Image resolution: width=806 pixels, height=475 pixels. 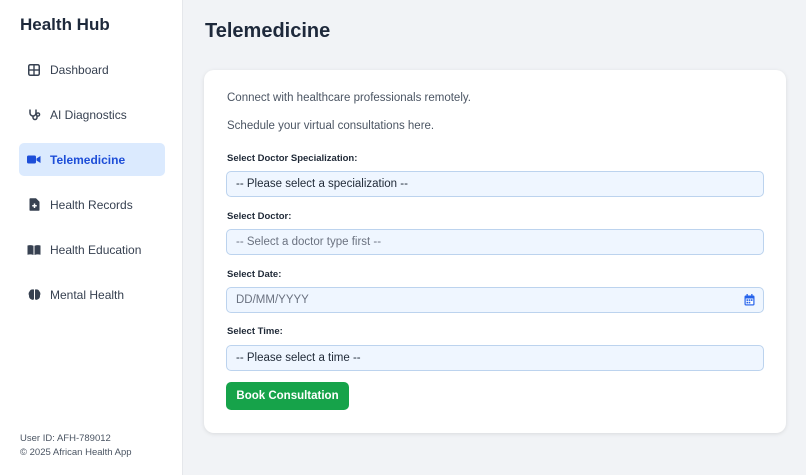 I want to click on time-select: -- Please select a time --, so click(x=495, y=358).